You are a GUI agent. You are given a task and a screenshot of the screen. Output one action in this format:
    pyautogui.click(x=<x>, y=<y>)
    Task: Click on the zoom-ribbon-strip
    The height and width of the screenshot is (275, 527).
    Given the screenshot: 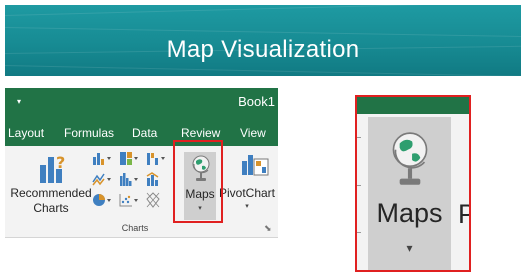 What is the action you would take?
    pyautogui.click(x=413, y=105)
    